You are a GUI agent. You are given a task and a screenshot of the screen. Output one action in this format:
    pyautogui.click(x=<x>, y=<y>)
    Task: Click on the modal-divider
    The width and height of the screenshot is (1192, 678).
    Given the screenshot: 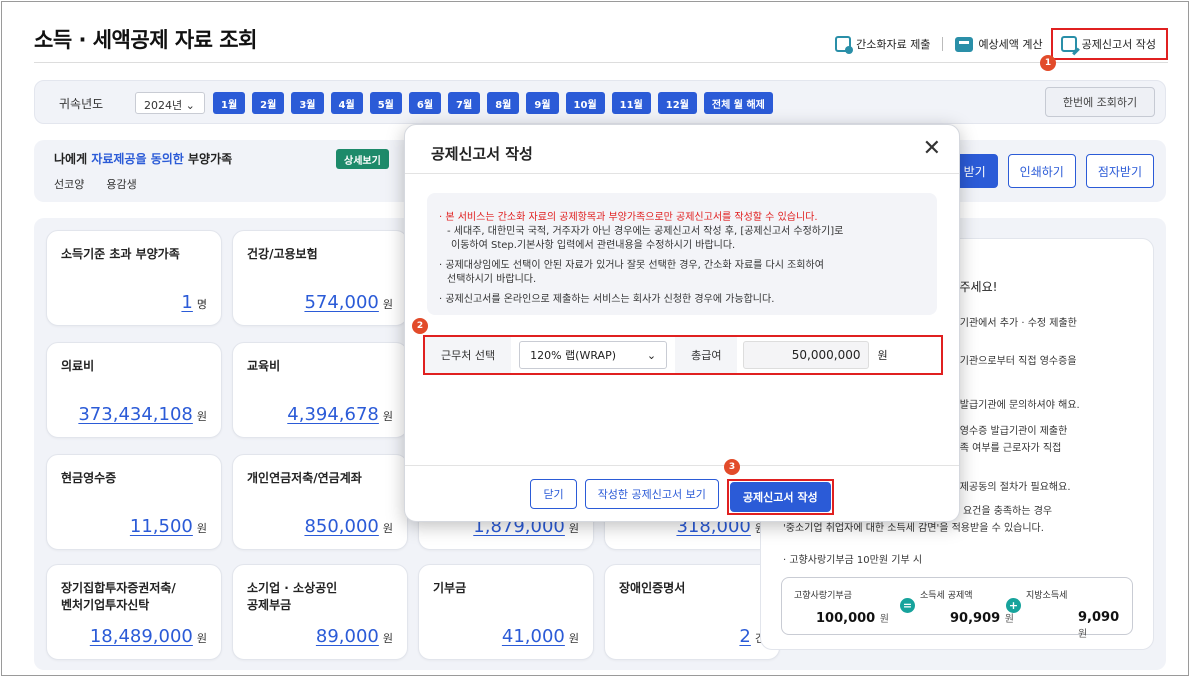 What is the action you would take?
    pyautogui.click(x=682, y=173)
    